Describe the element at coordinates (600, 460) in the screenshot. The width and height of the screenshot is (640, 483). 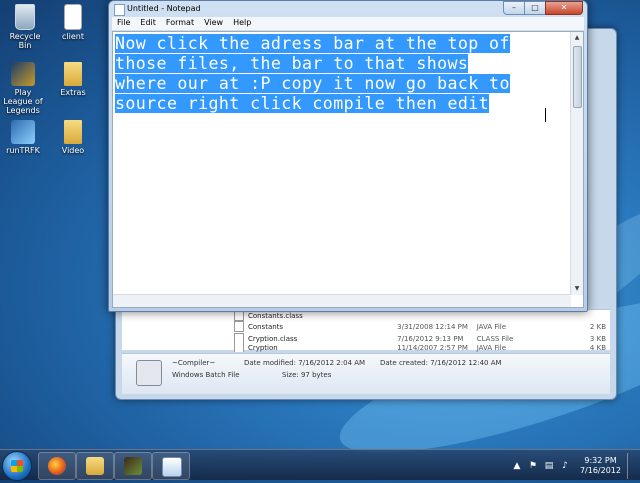
I see `clock-time: 9:32 PM` at that location.